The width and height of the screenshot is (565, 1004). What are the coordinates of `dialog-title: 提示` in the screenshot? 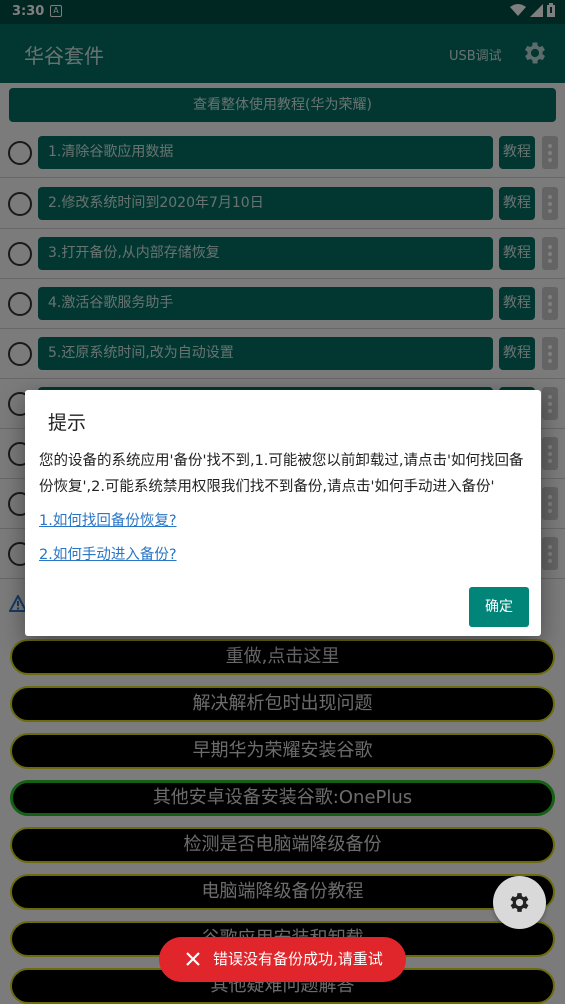 It's located at (67, 423).